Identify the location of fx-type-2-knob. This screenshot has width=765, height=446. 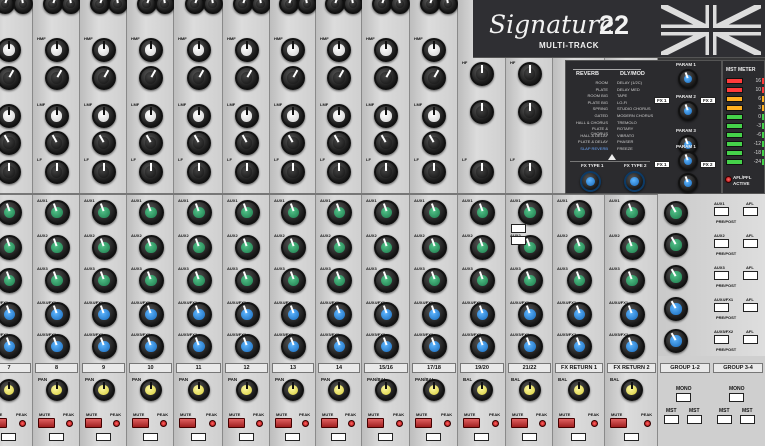
(634, 181).